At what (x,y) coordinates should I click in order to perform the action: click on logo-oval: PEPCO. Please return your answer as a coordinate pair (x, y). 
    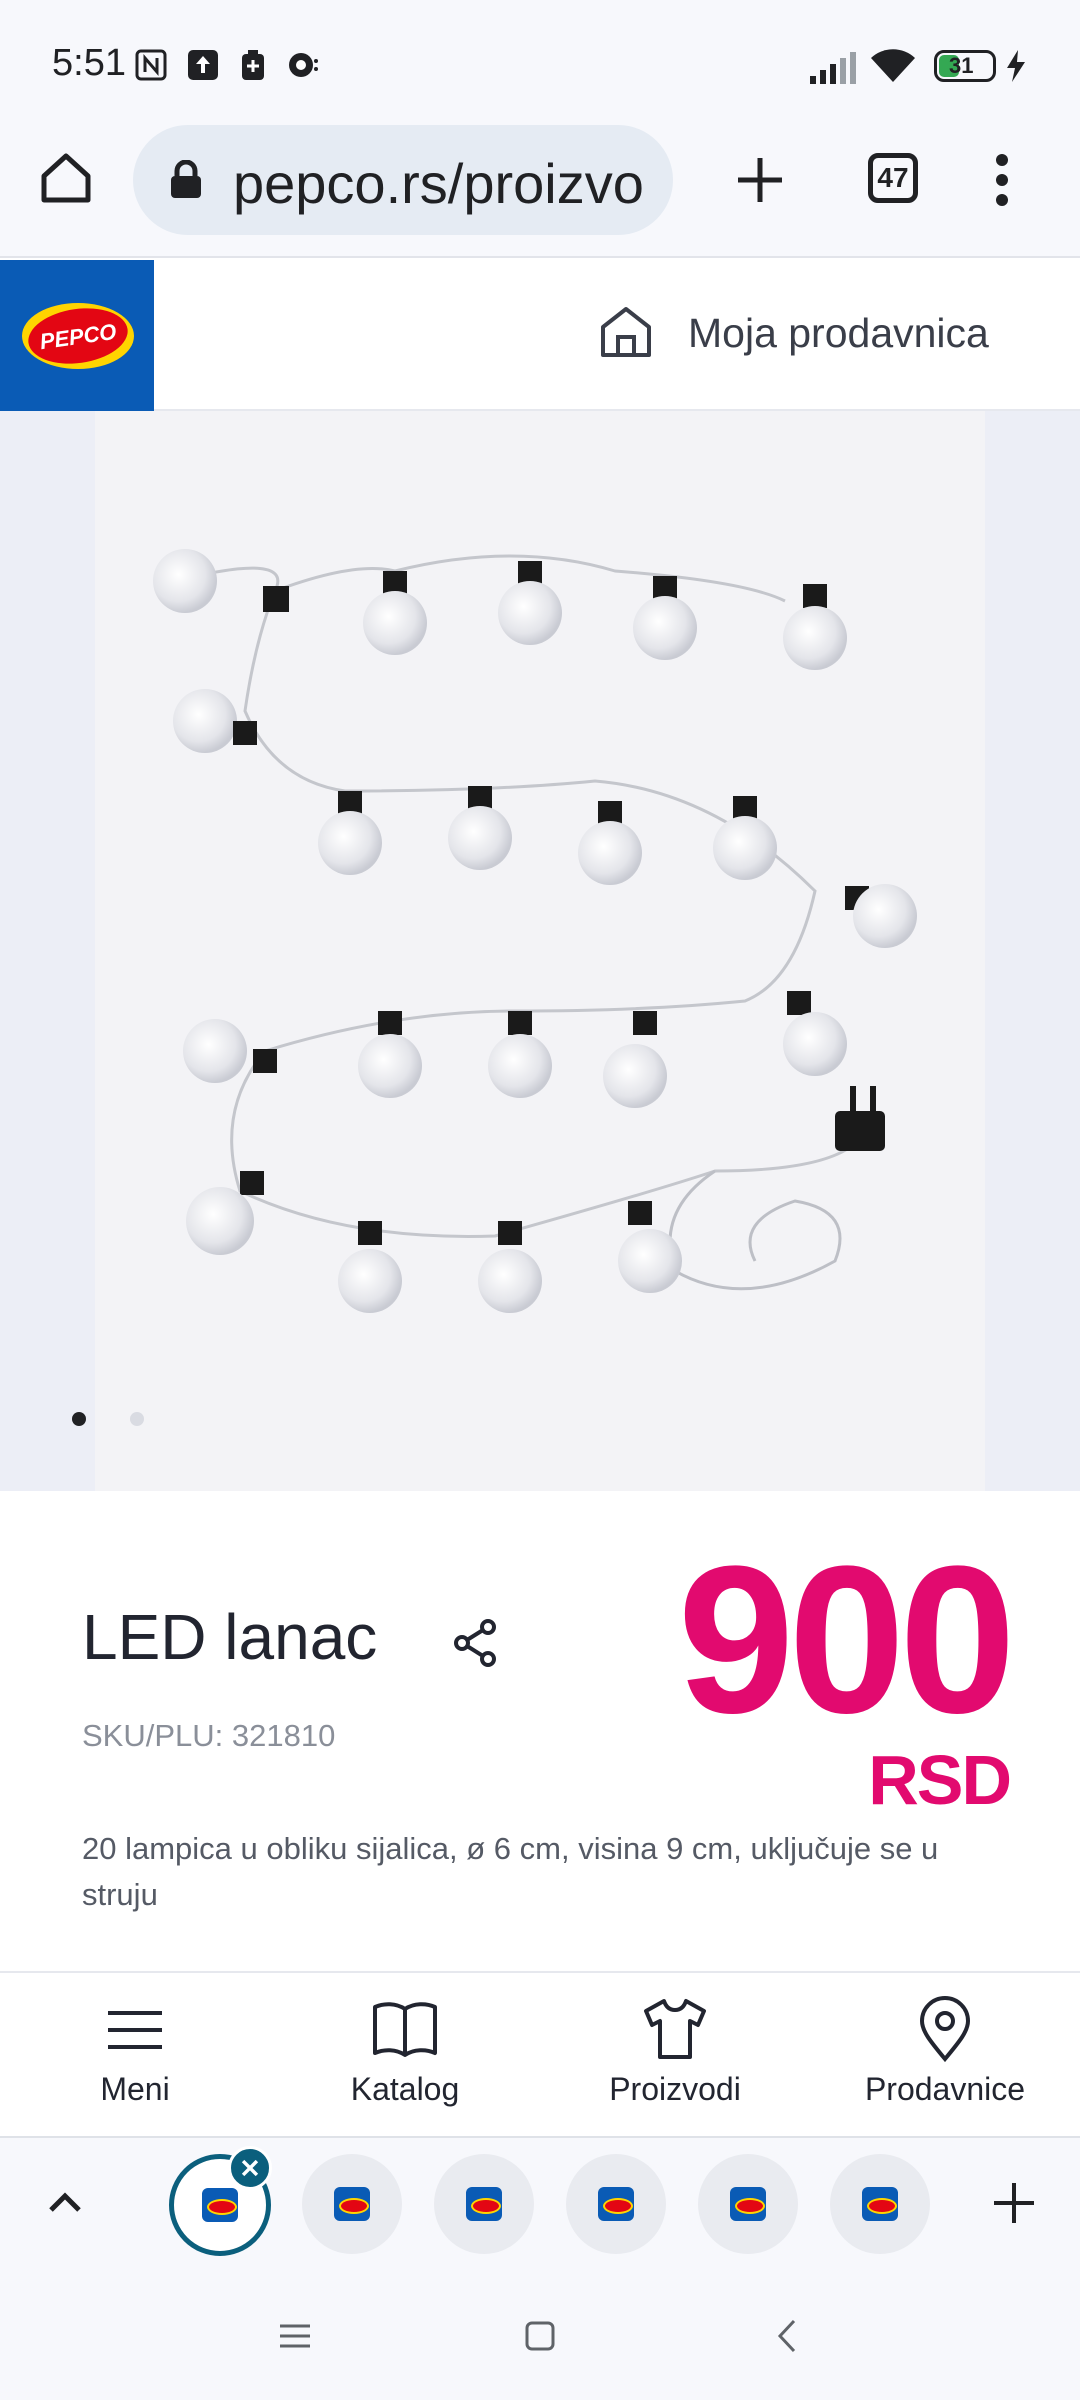
    Looking at the image, I should click on (78, 336).